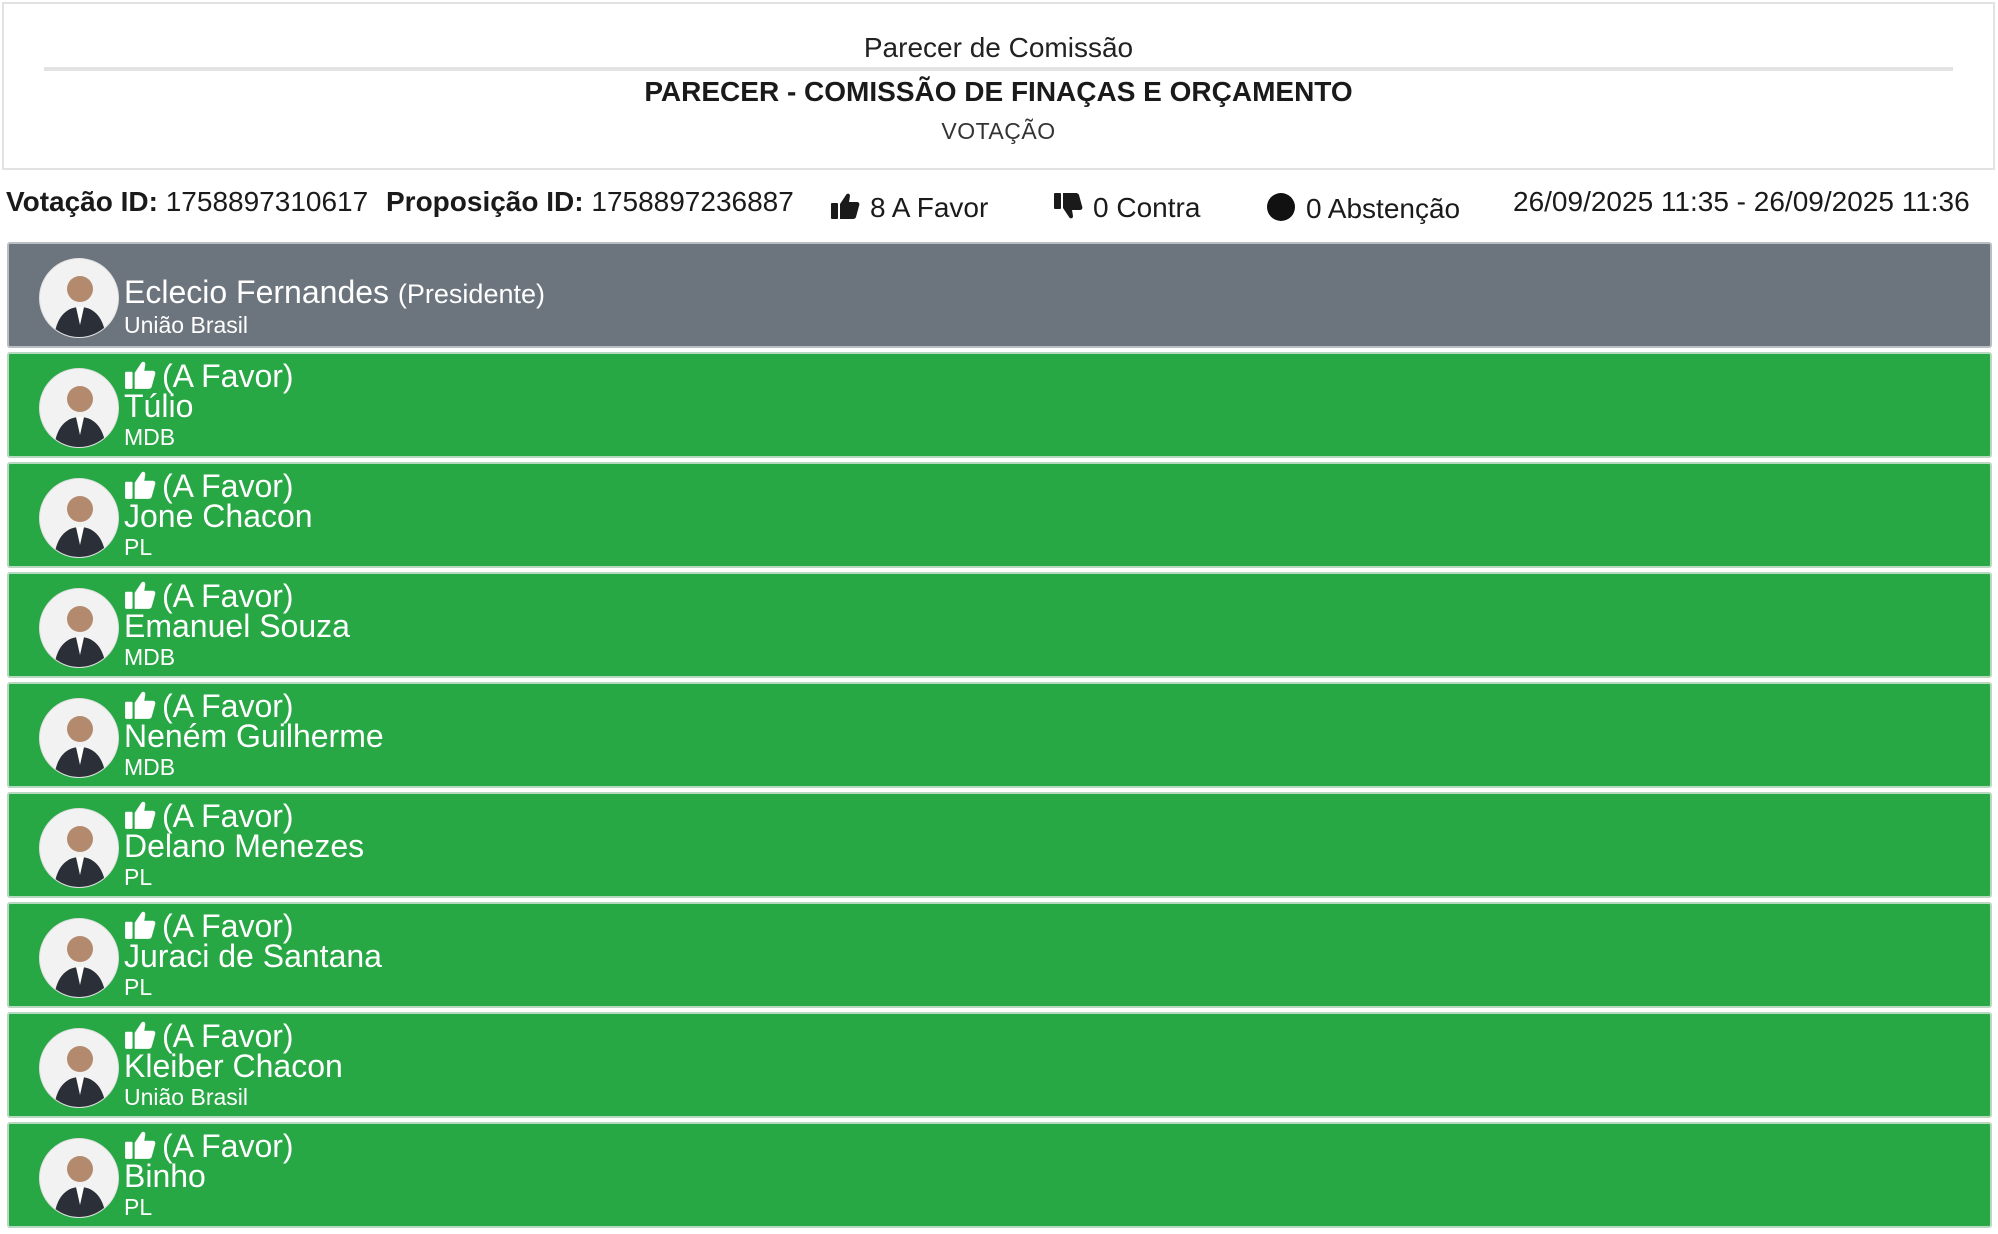 This screenshot has height=1234, width=1998. I want to click on member-name: Binho, so click(165, 1176).